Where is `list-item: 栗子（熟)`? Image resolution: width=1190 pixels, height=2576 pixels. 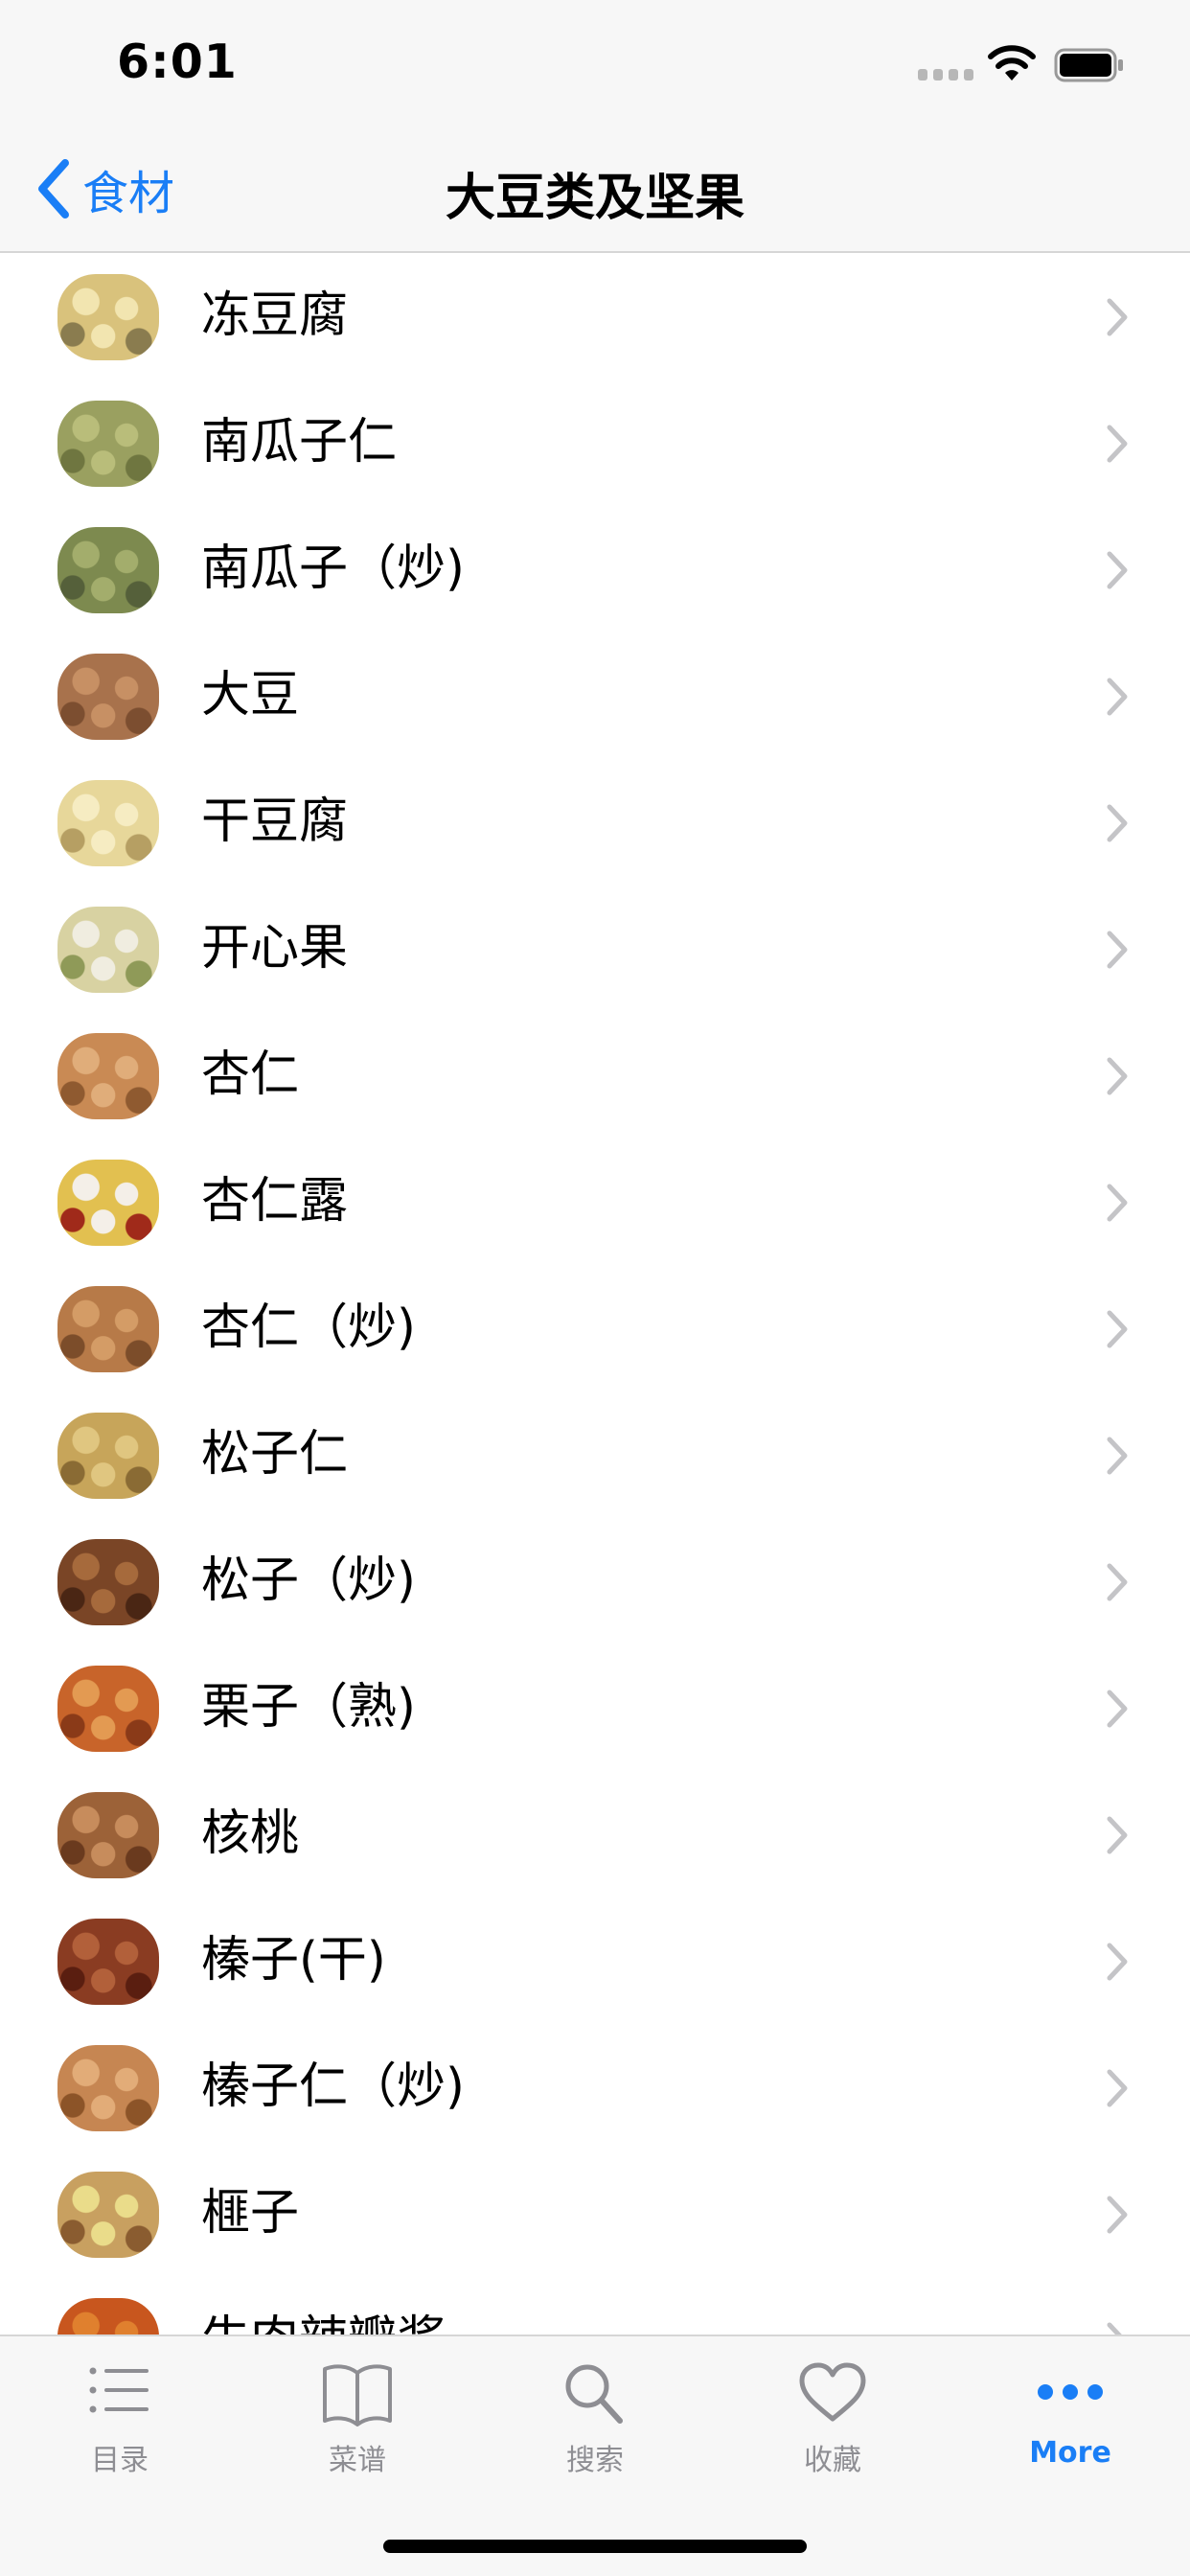
list-item: 栗子（熟) is located at coordinates (595, 1707).